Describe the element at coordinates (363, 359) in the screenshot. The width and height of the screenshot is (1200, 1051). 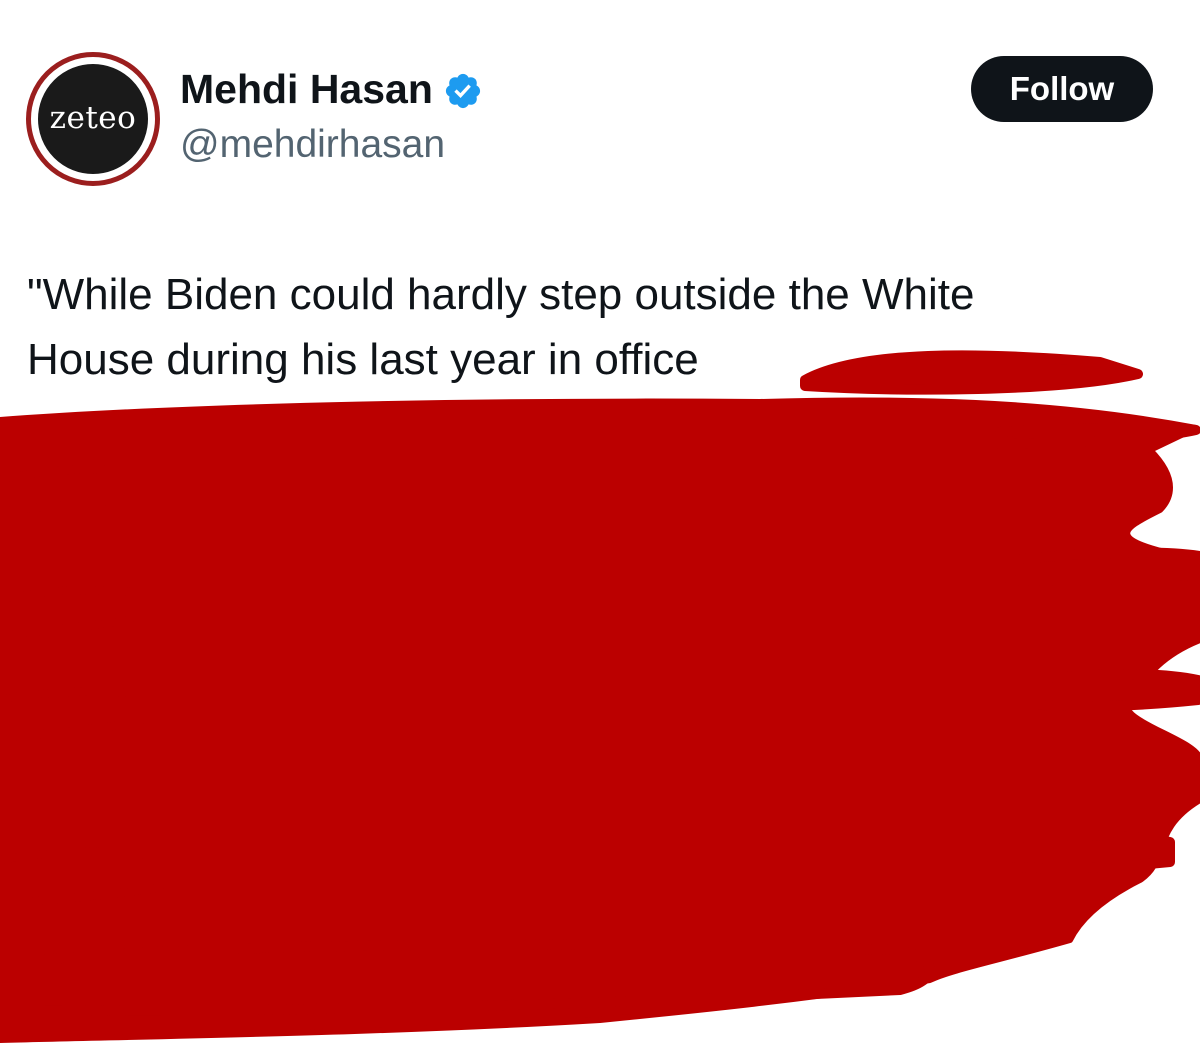
I see `tweet-text-line-2: House during his last year in office` at that location.